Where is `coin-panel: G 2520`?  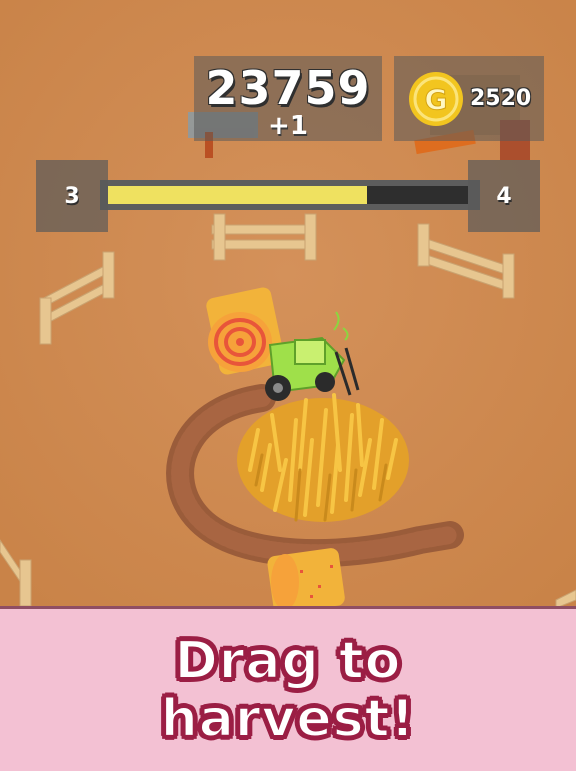 coin-panel: G 2520 is located at coordinates (469, 98).